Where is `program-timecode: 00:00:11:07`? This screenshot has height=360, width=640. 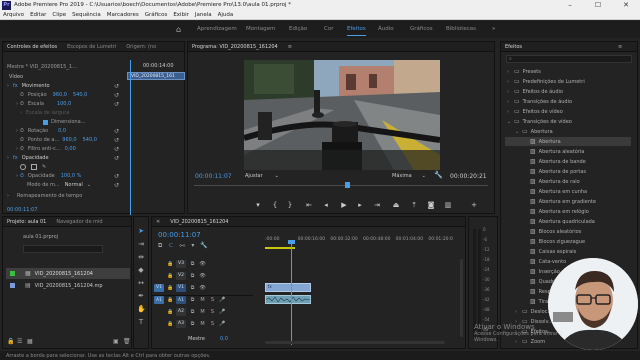
program-timecode: 00:00:11:07 is located at coordinates (213, 176).